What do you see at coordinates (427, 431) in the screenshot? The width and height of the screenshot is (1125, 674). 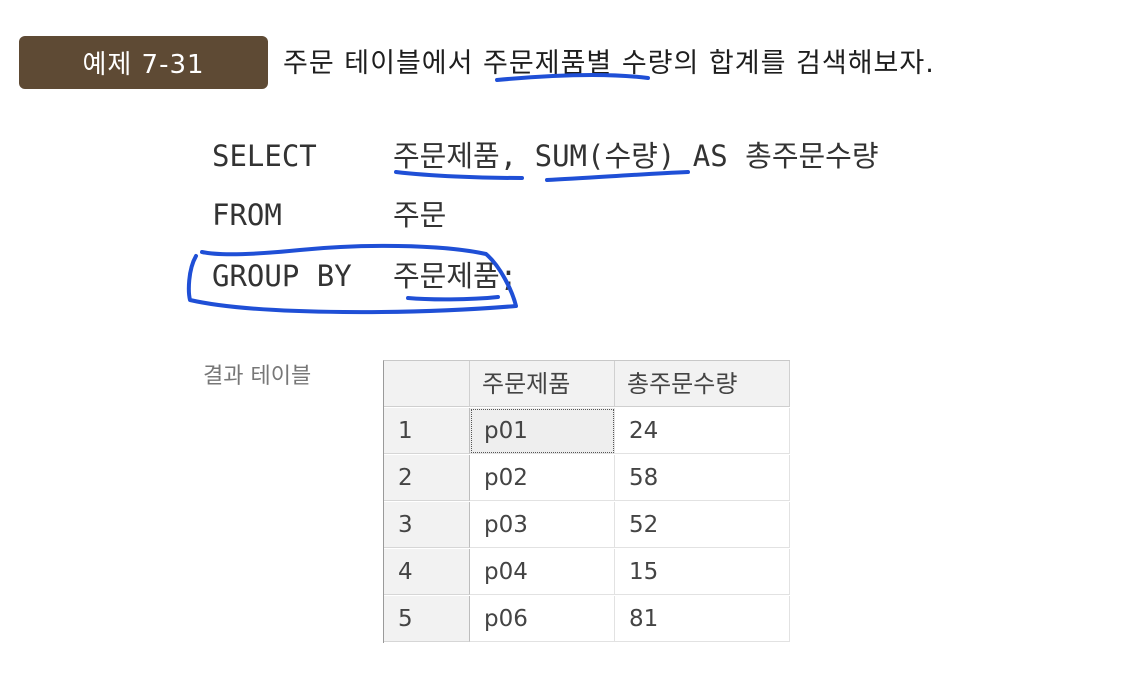 I see `row-number: 1` at bounding box center [427, 431].